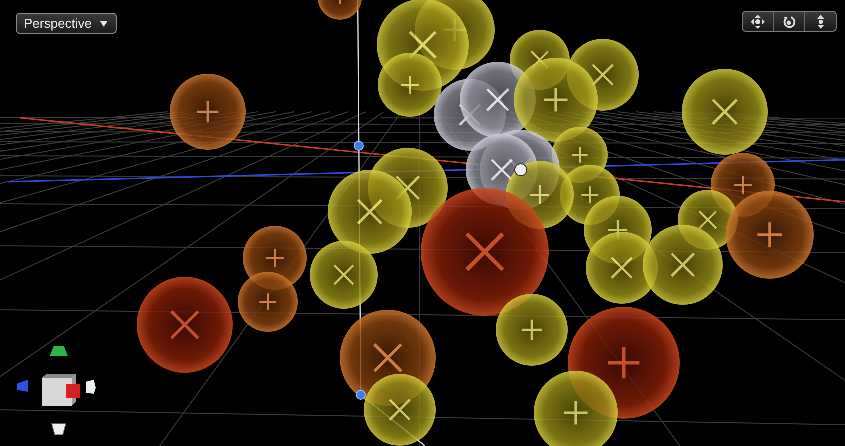 This screenshot has height=446, width=845. What do you see at coordinates (789, 22) in the screenshot?
I see `rotate-icon` at bounding box center [789, 22].